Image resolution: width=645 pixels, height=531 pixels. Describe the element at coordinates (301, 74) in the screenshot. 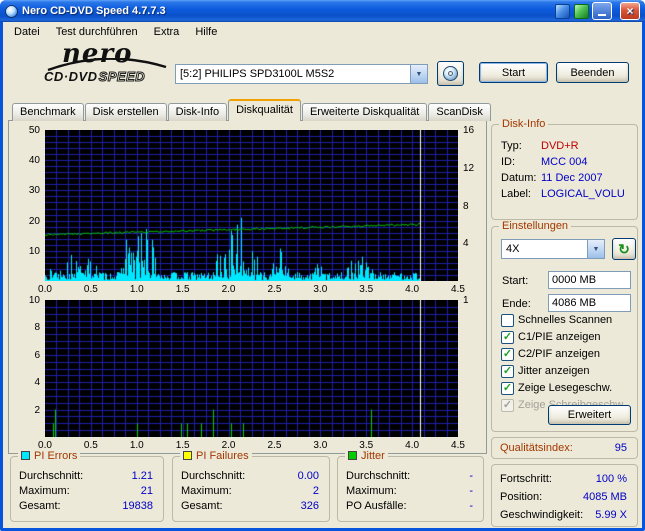

I see `drive-select: [5:2] PHILIPS SPD3100L M5S2 ▼` at that location.